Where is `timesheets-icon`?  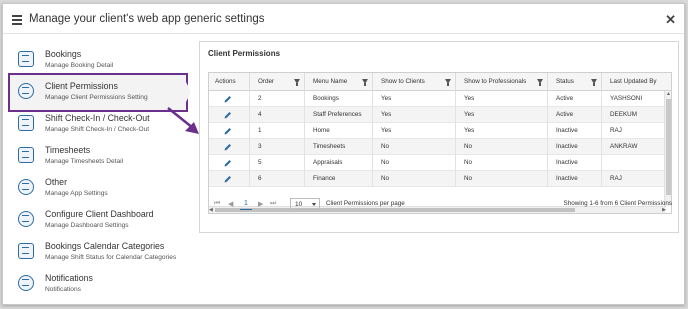 timesheets-icon is located at coordinates (26, 155).